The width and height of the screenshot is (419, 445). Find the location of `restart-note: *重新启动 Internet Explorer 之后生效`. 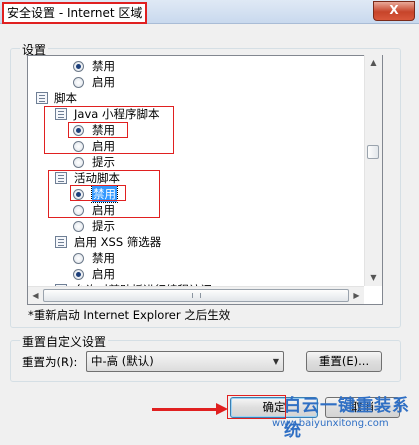

restart-note: *重新启动 Internet Explorer 之后生效 is located at coordinates (129, 315).